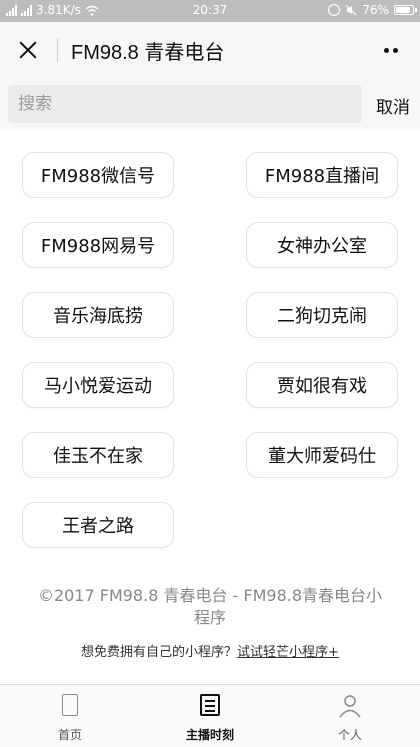 The width and height of the screenshot is (420, 747). Describe the element at coordinates (148, 53) in the screenshot. I see `page-title: FM98.8 青春电台` at that location.